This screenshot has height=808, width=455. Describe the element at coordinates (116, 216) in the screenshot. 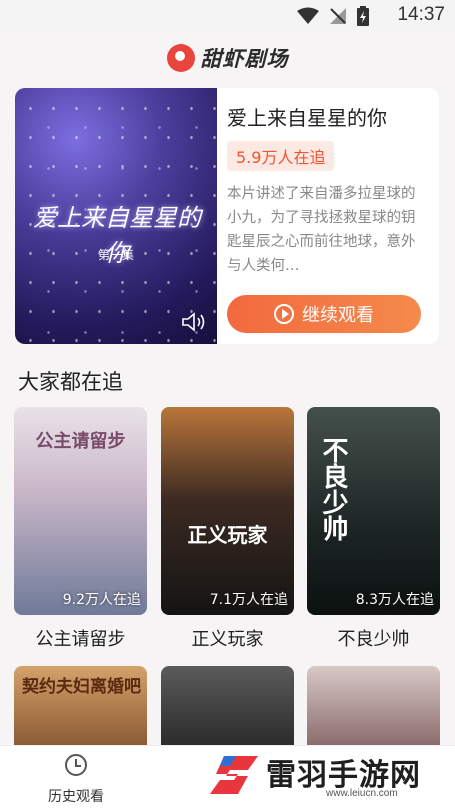

I see `featured-poster: 爱上来自星星的你 第一集` at that location.